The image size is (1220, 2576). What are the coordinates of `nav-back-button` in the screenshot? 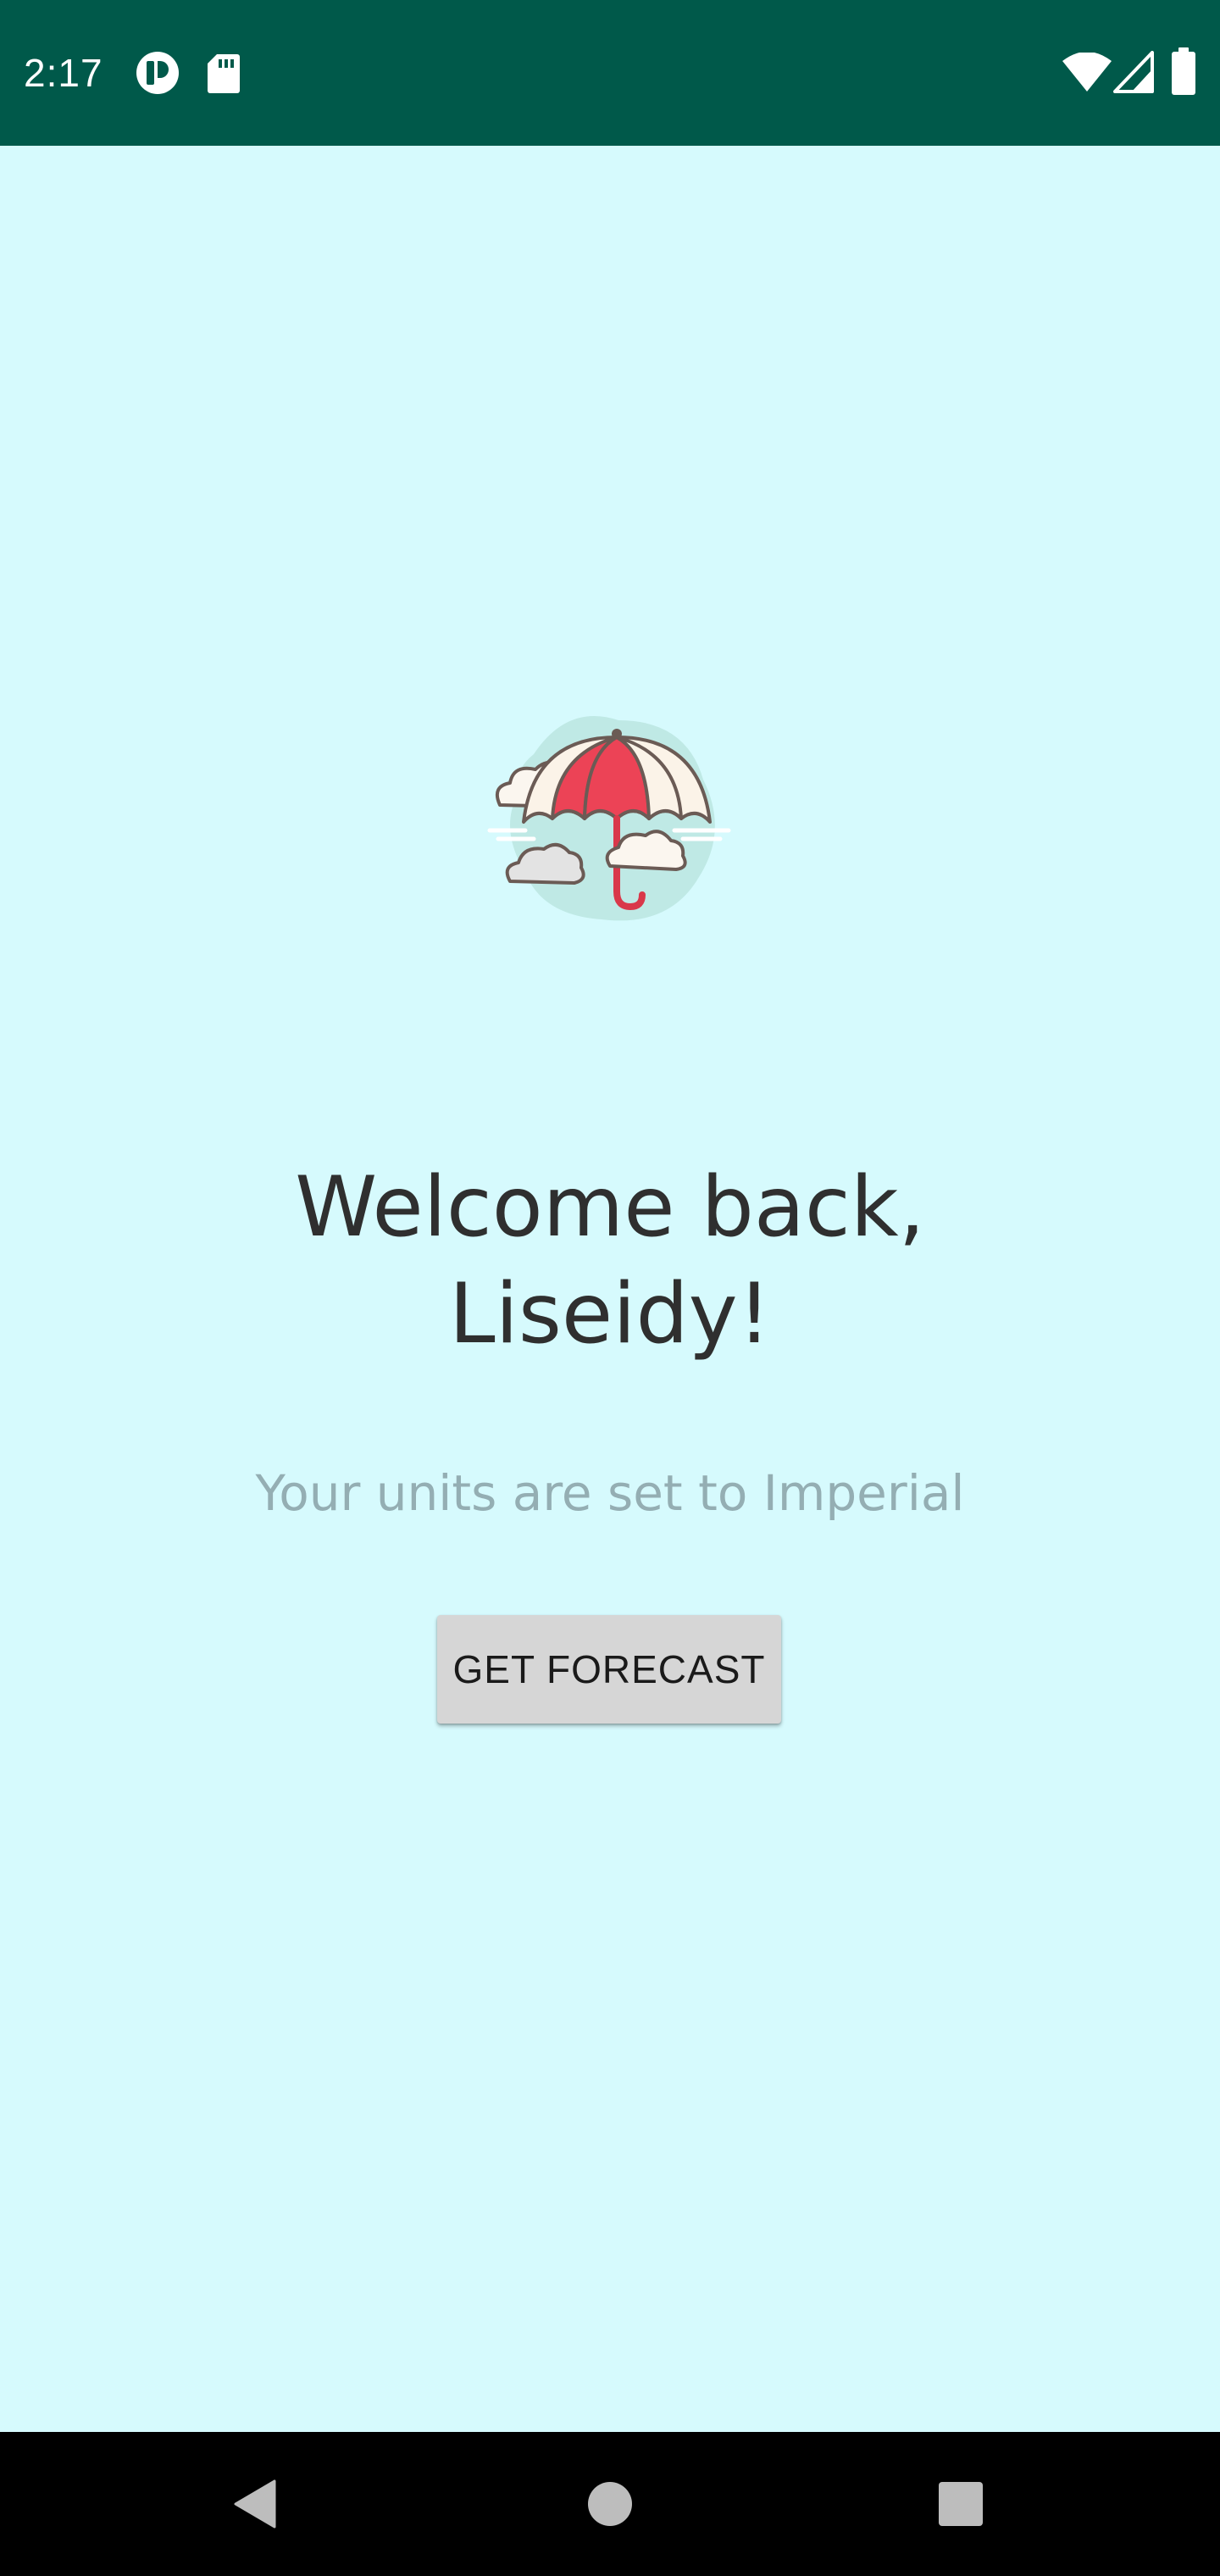 It's located at (254, 2504).